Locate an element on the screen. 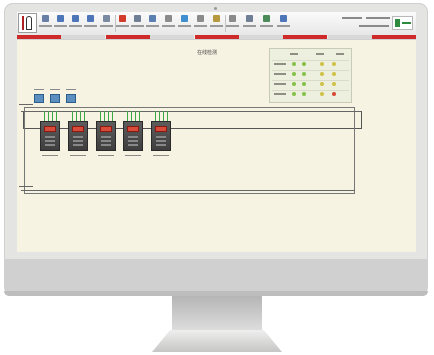 The height and width of the screenshot is (355, 434). toolbar-button-back is located at coordinates (60, 23).